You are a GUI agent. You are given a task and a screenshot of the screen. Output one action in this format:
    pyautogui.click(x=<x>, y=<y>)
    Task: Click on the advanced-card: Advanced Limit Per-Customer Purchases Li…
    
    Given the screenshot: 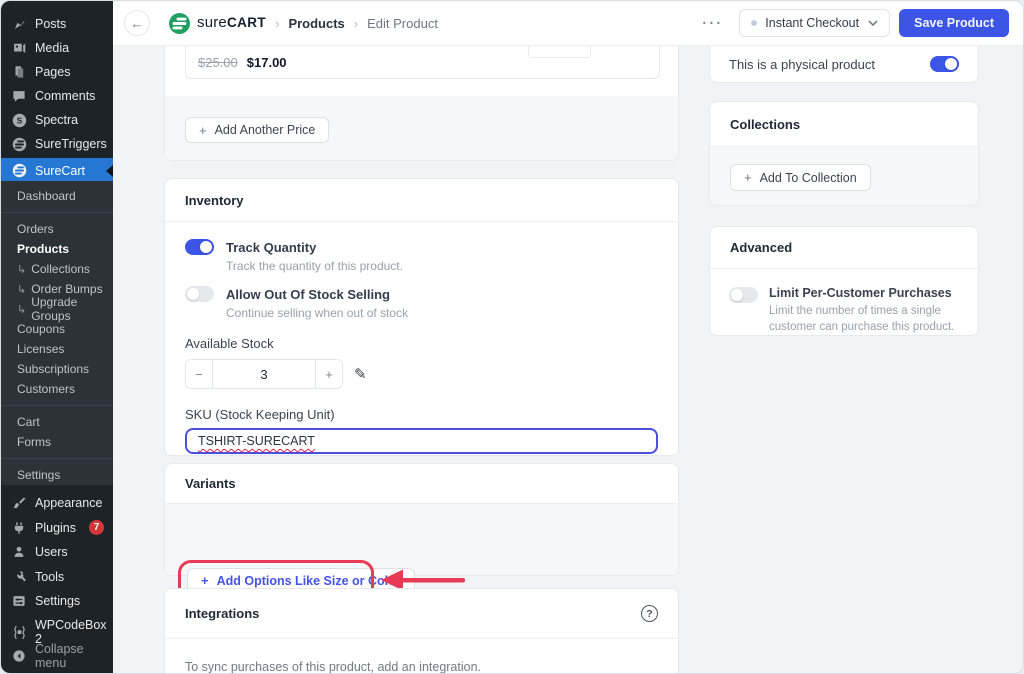 What is the action you would take?
    pyautogui.click(x=844, y=281)
    